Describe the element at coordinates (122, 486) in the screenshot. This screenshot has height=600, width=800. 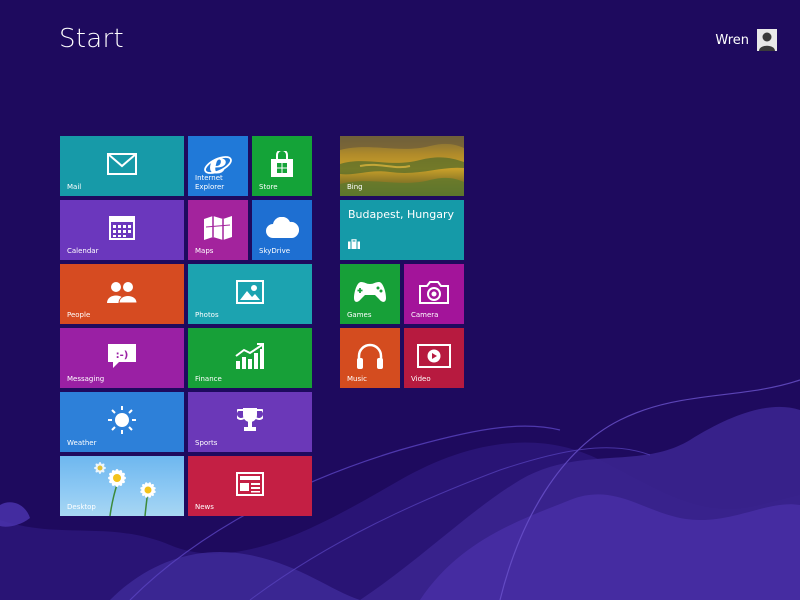
I see `tile-desktop: Desktop` at that location.